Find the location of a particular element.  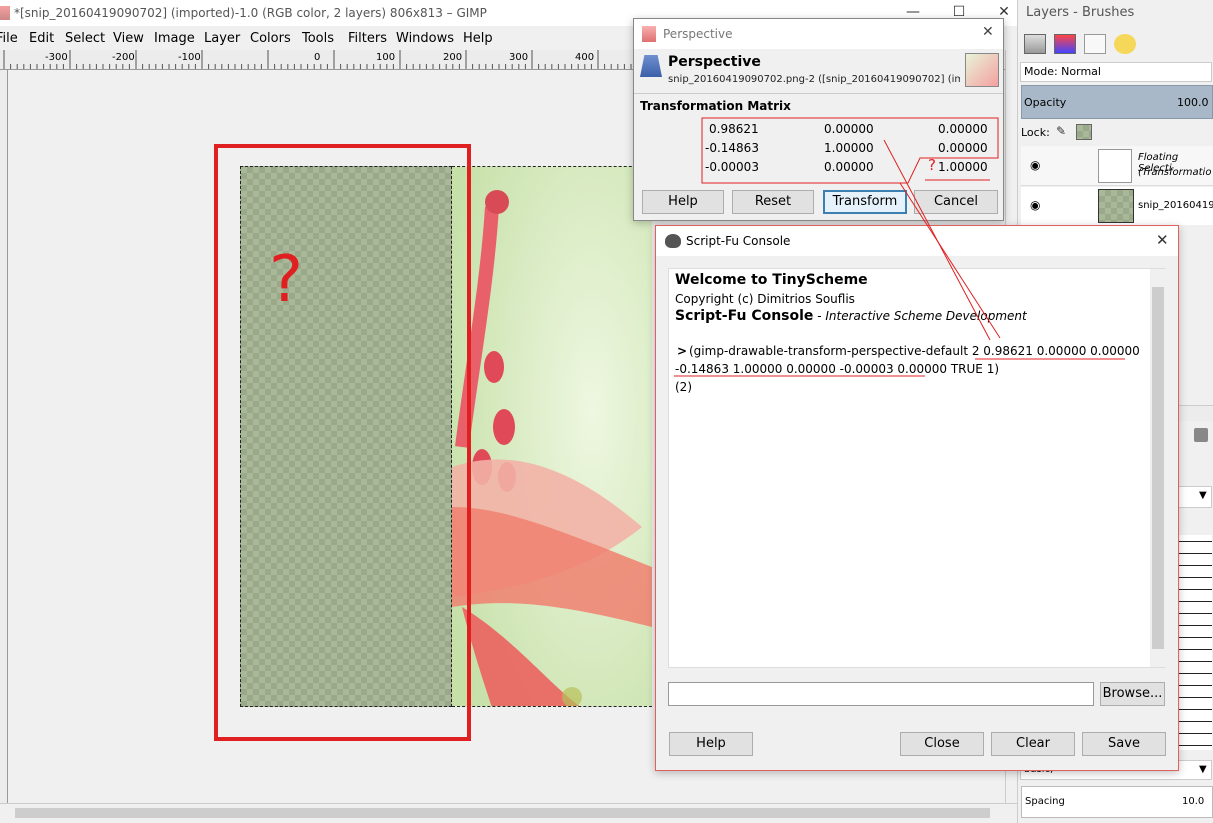

transform-button: Transform is located at coordinates (865, 202).